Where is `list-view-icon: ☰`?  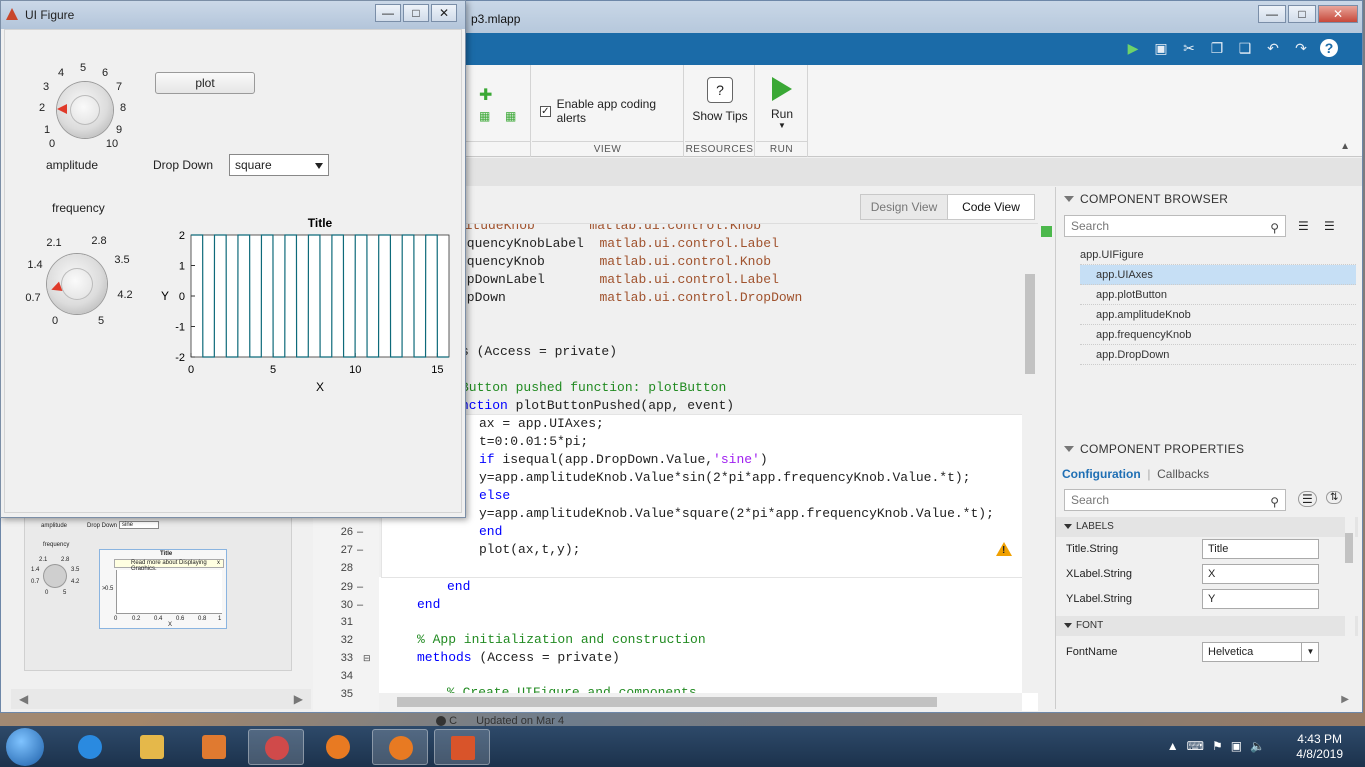
list-view-icon: ☰ is located at coordinates (1329, 226).